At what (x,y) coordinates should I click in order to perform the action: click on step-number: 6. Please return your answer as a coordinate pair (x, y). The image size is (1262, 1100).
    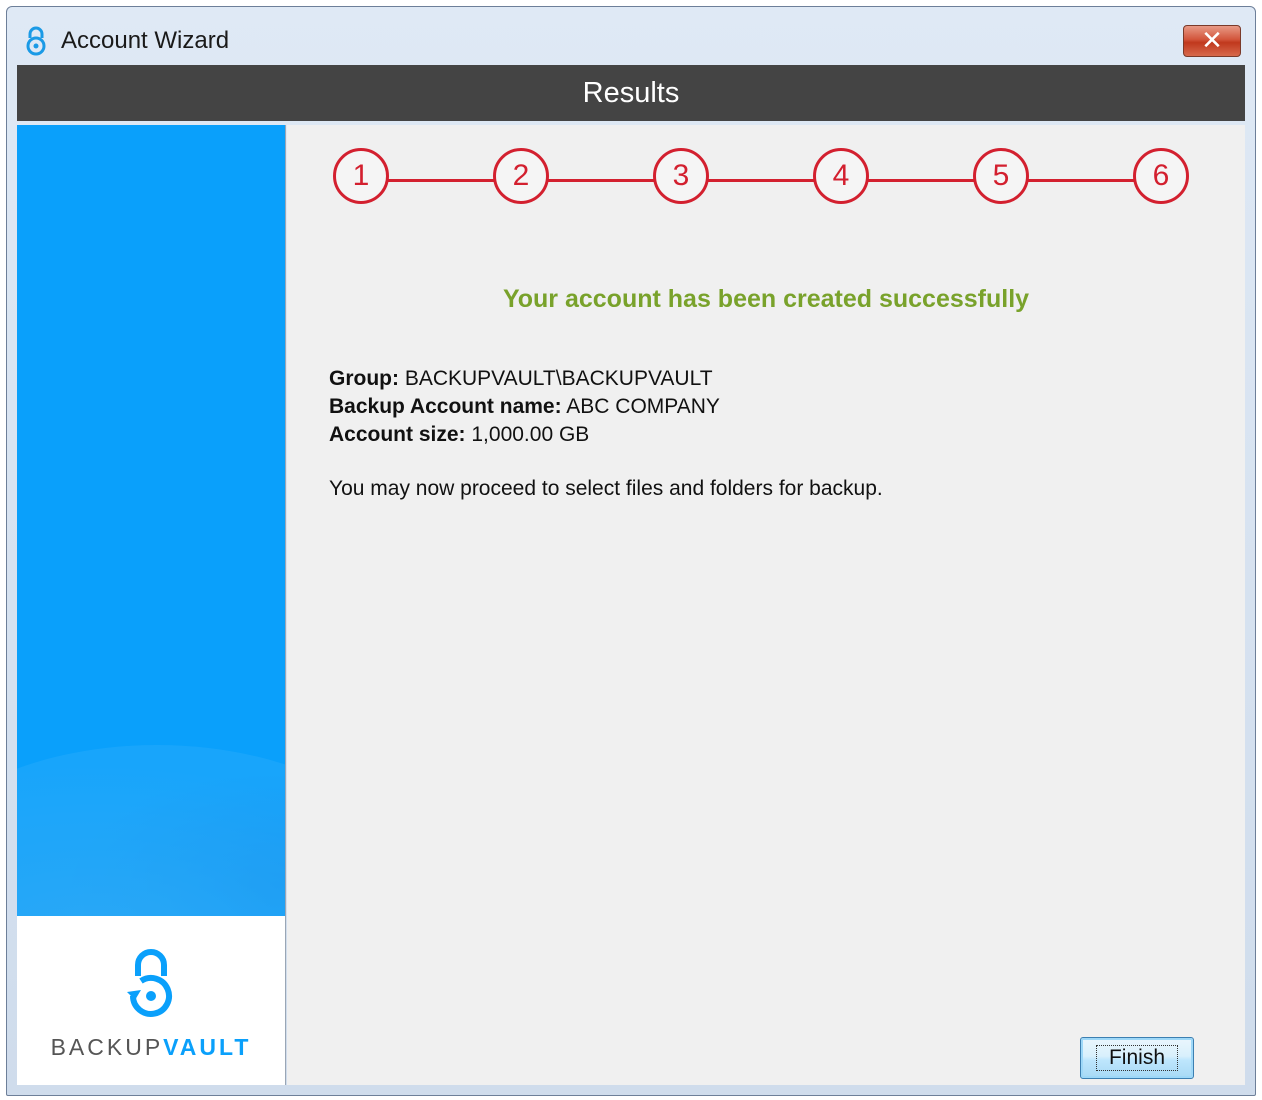
    Looking at the image, I should click on (1161, 175).